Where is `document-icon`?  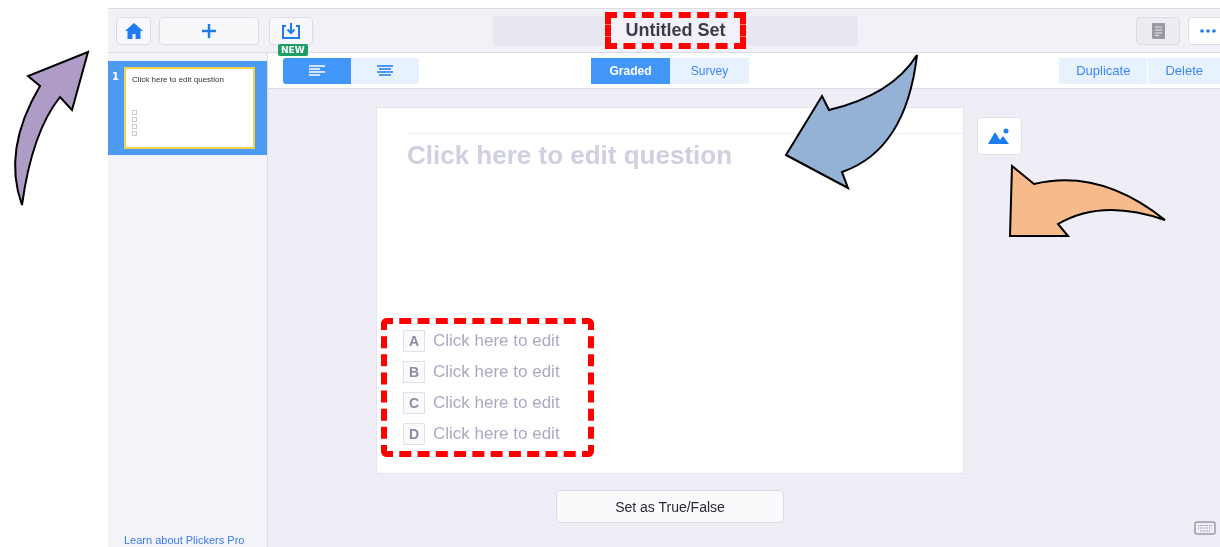 document-icon is located at coordinates (1158, 30).